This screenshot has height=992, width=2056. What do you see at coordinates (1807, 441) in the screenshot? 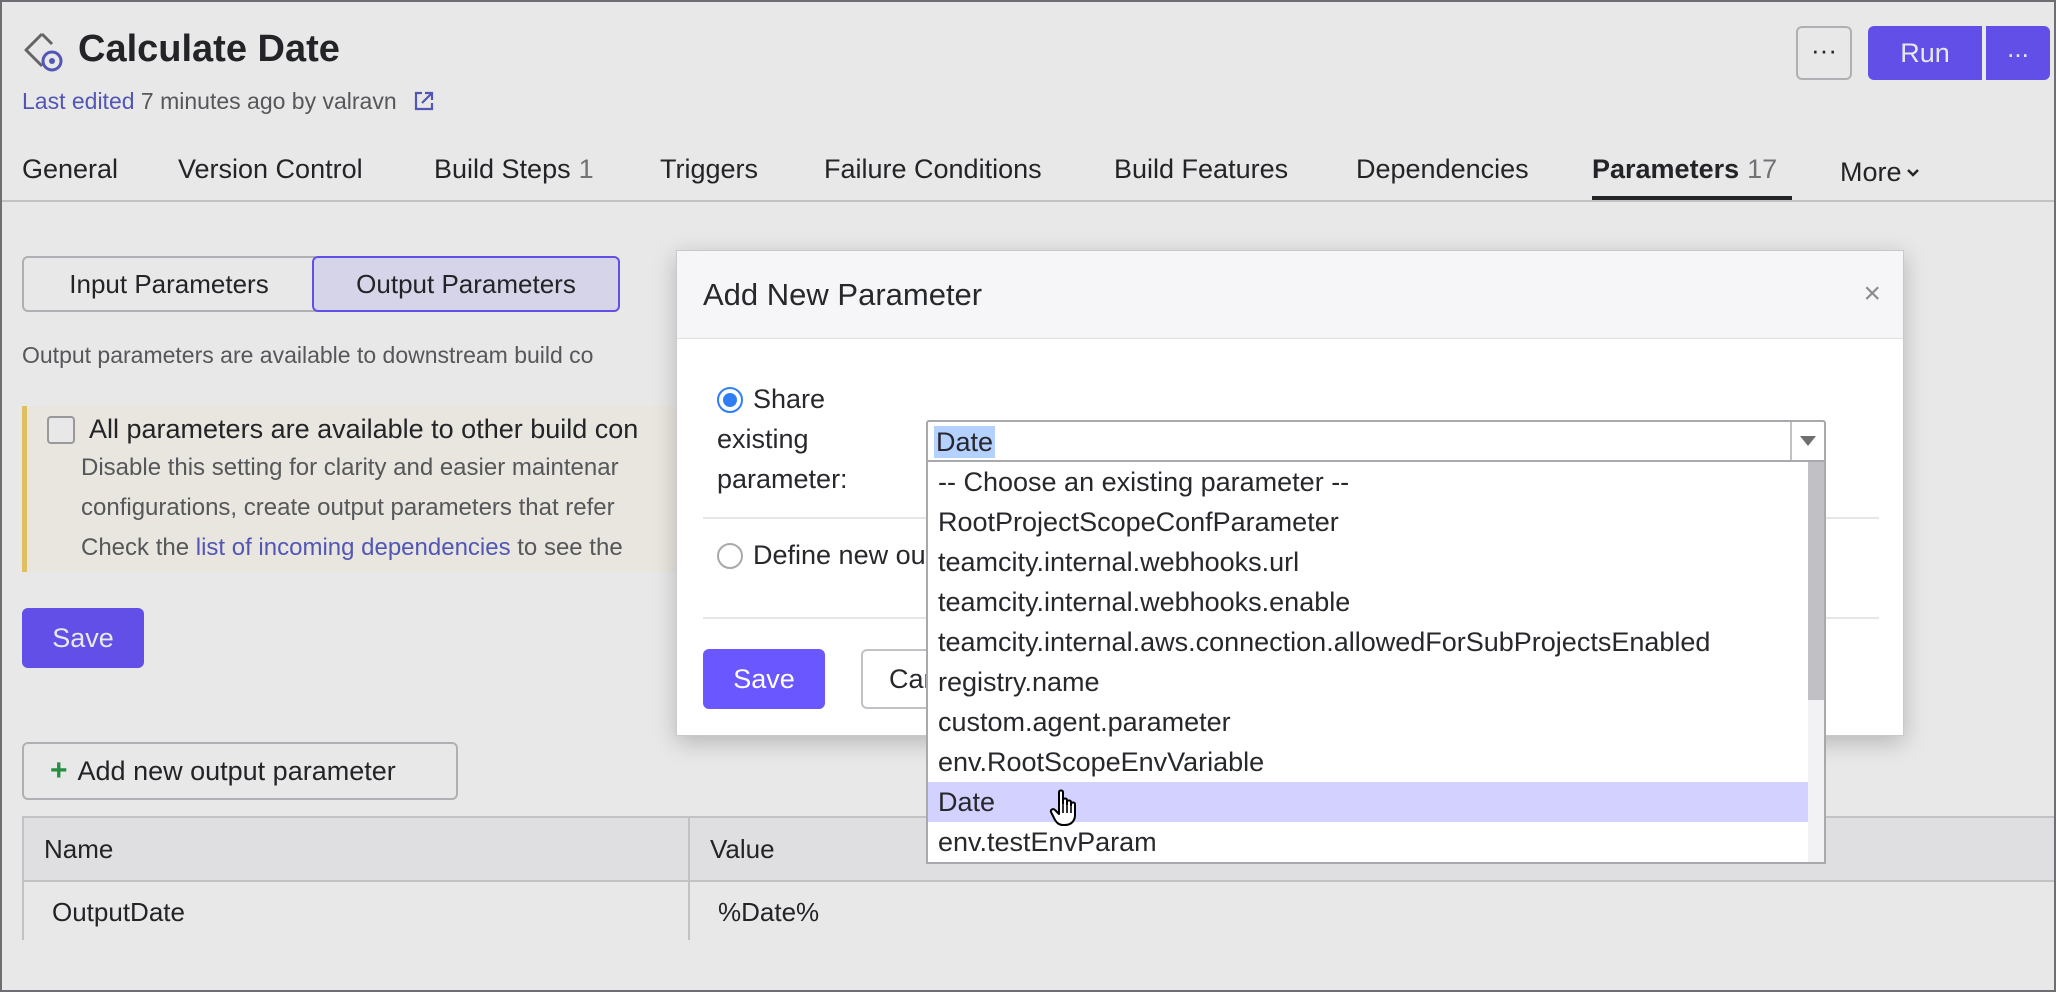
I see `dropdown-arrow-icon` at bounding box center [1807, 441].